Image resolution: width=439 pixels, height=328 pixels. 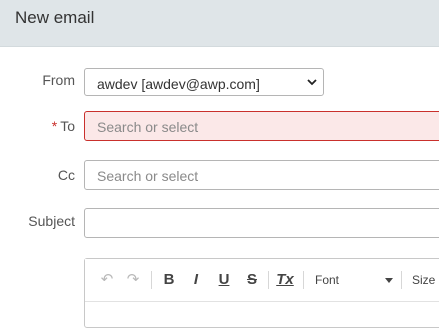 What do you see at coordinates (261, 223) in the screenshot?
I see `subject-input` at bounding box center [261, 223].